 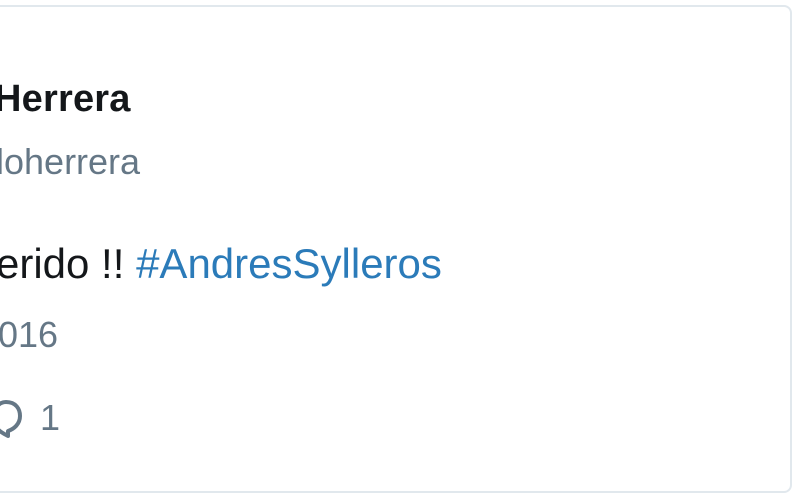 I want to click on reply-button: 1, so click(x=30, y=418).